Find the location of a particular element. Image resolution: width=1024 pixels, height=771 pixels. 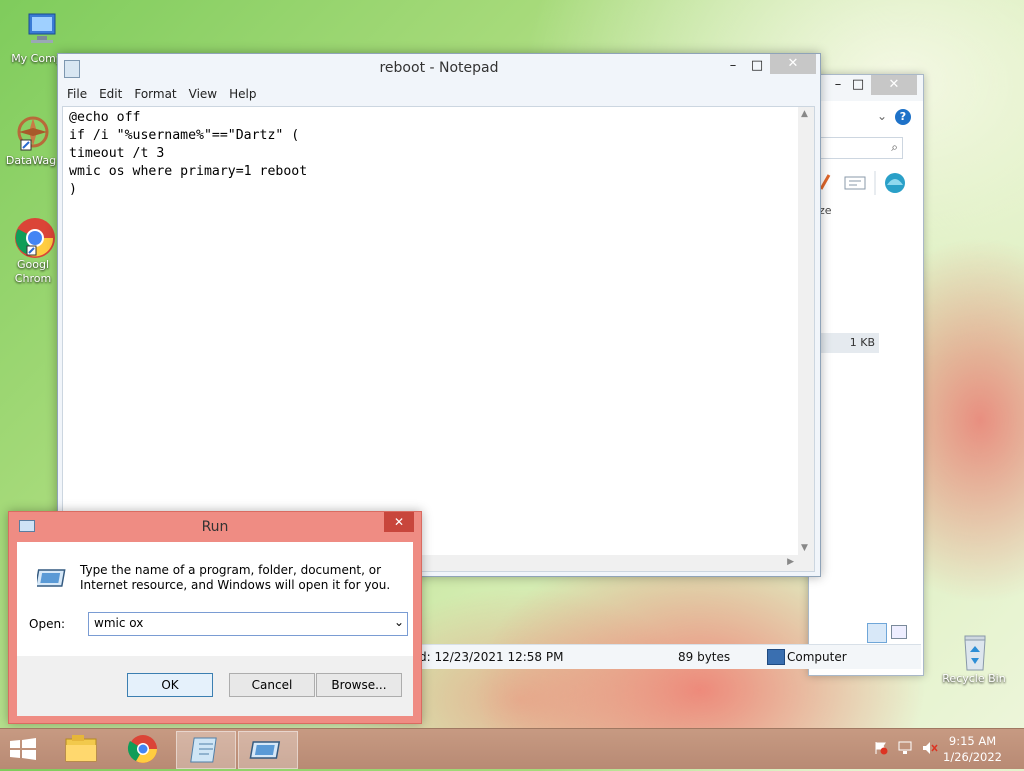

run-close-button: ✕ is located at coordinates (399, 522).